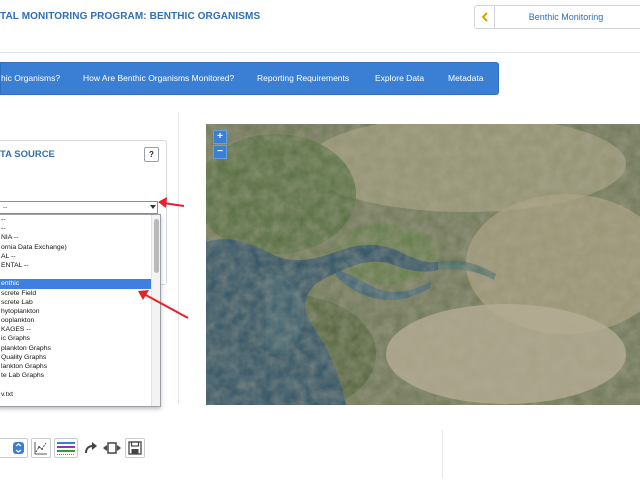 Image resolution: width=640 pixels, height=480 pixels. I want to click on save-disk-icon, so click(135, 448).